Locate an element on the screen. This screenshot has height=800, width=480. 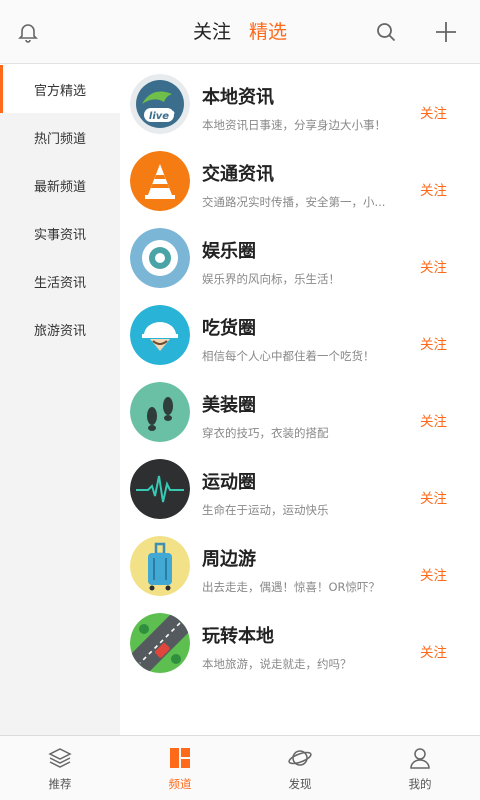
nav-channels: 频道 is located at coordinates (180, 768).